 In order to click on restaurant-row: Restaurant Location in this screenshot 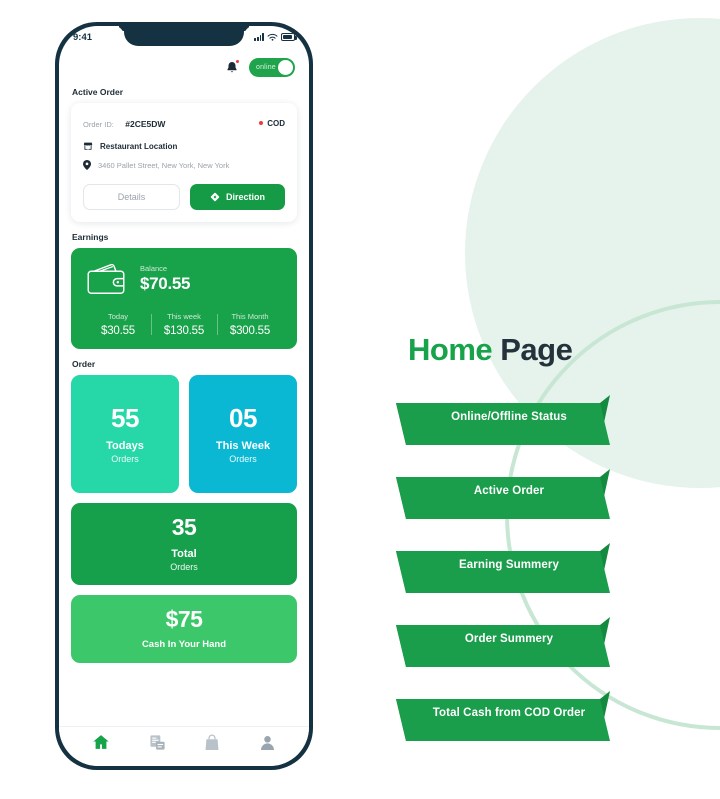, I will do `click(184, 146)`.